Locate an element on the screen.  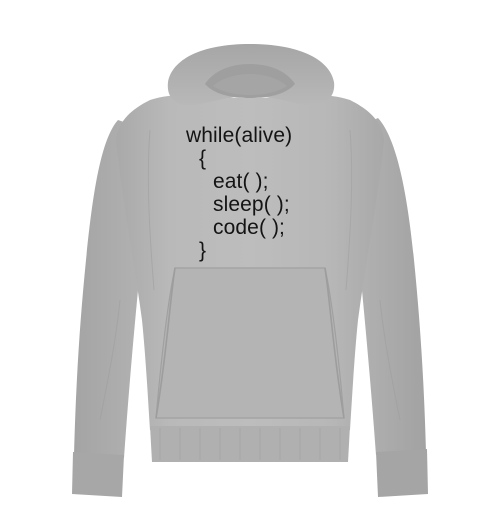
print-line: } is located at coordinates (203, 250).